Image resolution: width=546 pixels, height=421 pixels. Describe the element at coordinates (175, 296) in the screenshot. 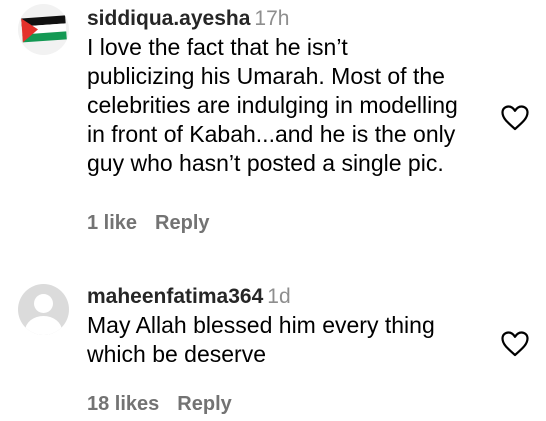

I see `username-link: maheenfatima364` at that location.